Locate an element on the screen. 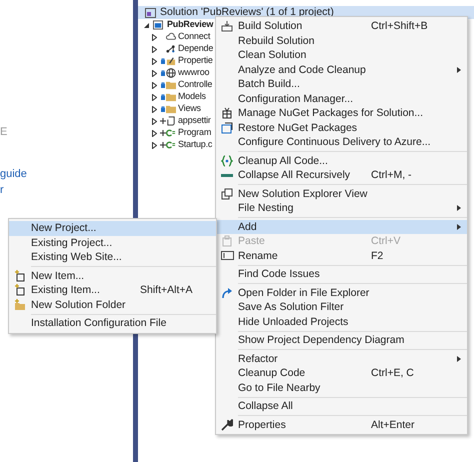  menu-item: Save As Solution Filter is located at coordinates (341, 307).